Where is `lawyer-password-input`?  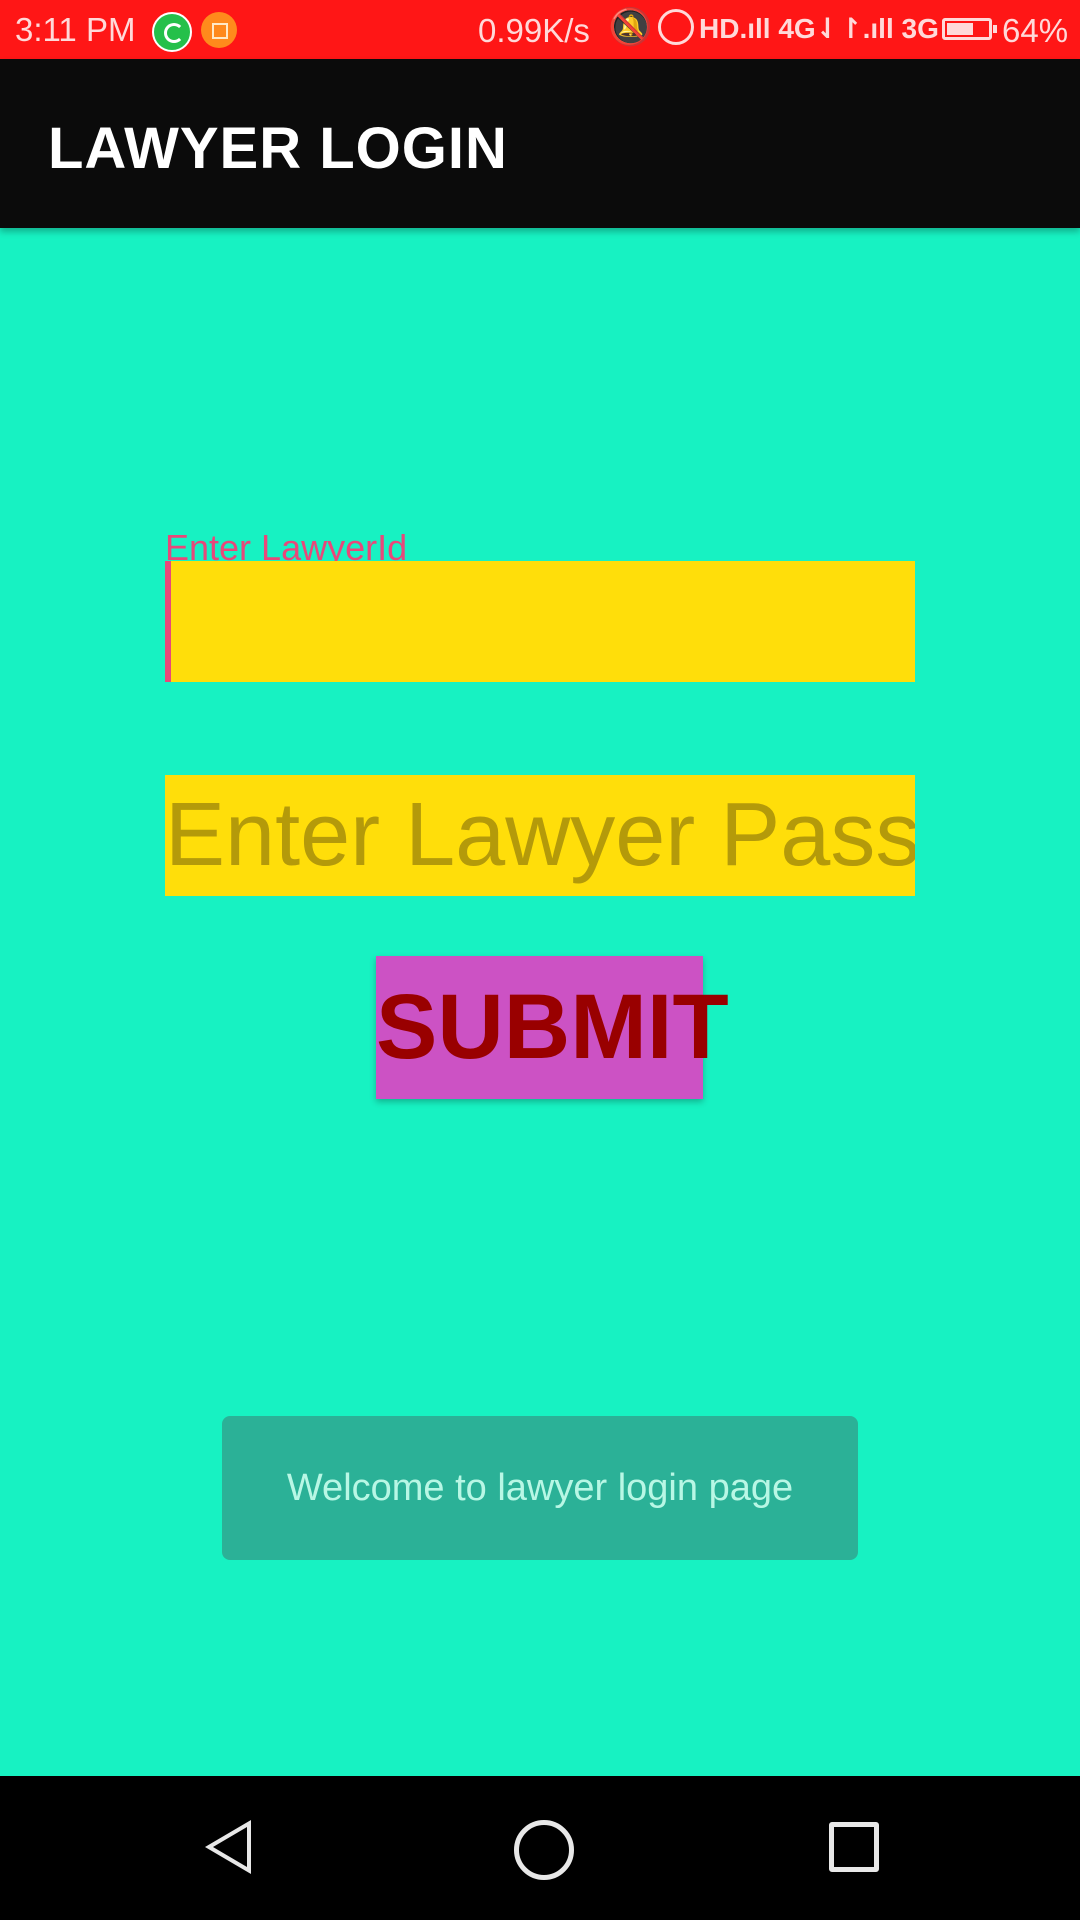 lawyer-password-input is located at coordinates (540, 835).